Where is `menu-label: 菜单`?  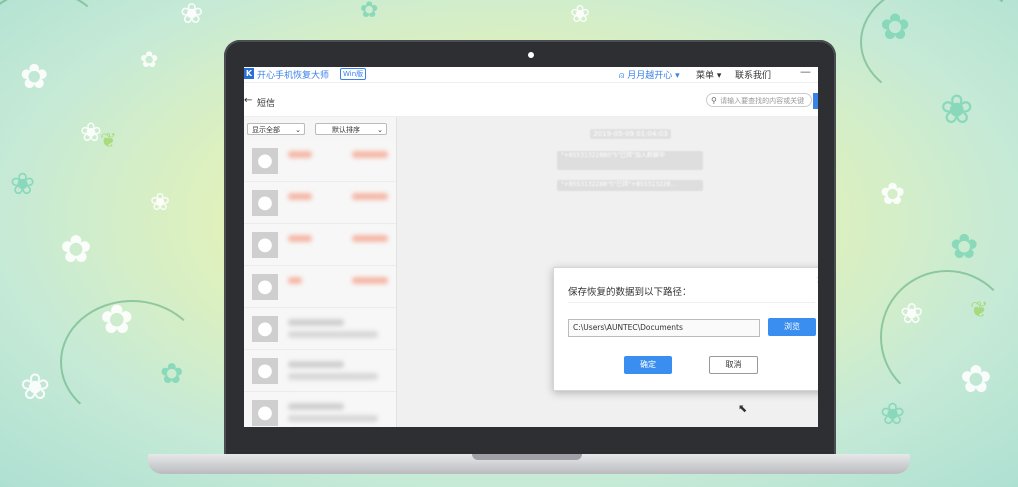
menu-label: 菜单 is located at coordinates (705, 76).